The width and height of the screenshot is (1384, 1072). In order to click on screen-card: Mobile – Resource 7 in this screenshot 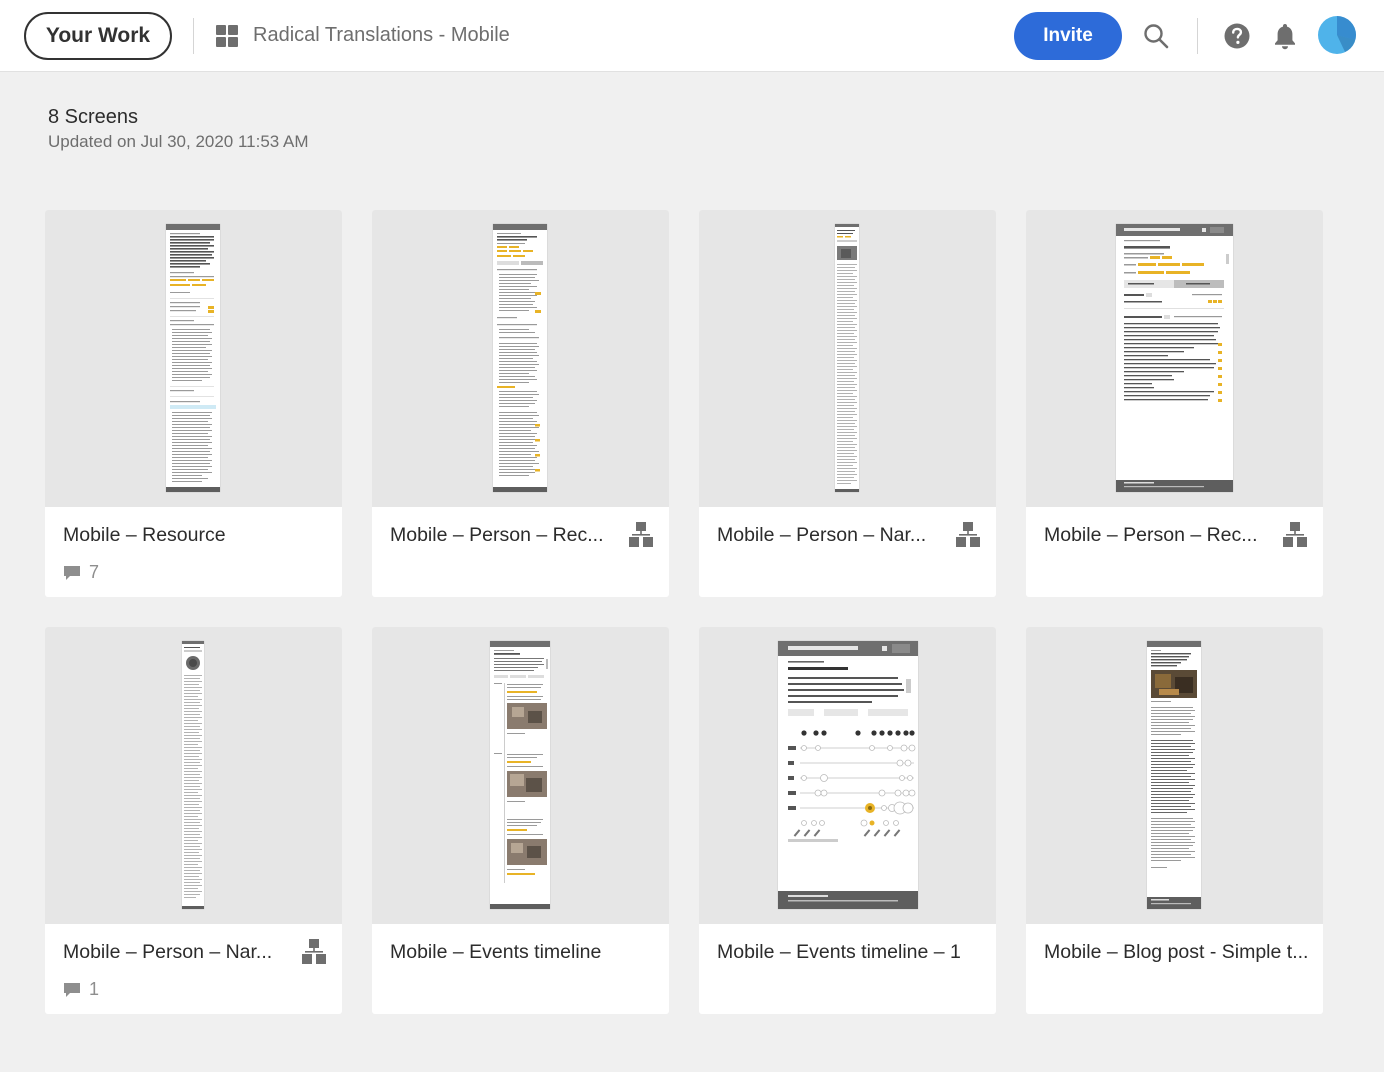, I will do `click(193, 403)`.